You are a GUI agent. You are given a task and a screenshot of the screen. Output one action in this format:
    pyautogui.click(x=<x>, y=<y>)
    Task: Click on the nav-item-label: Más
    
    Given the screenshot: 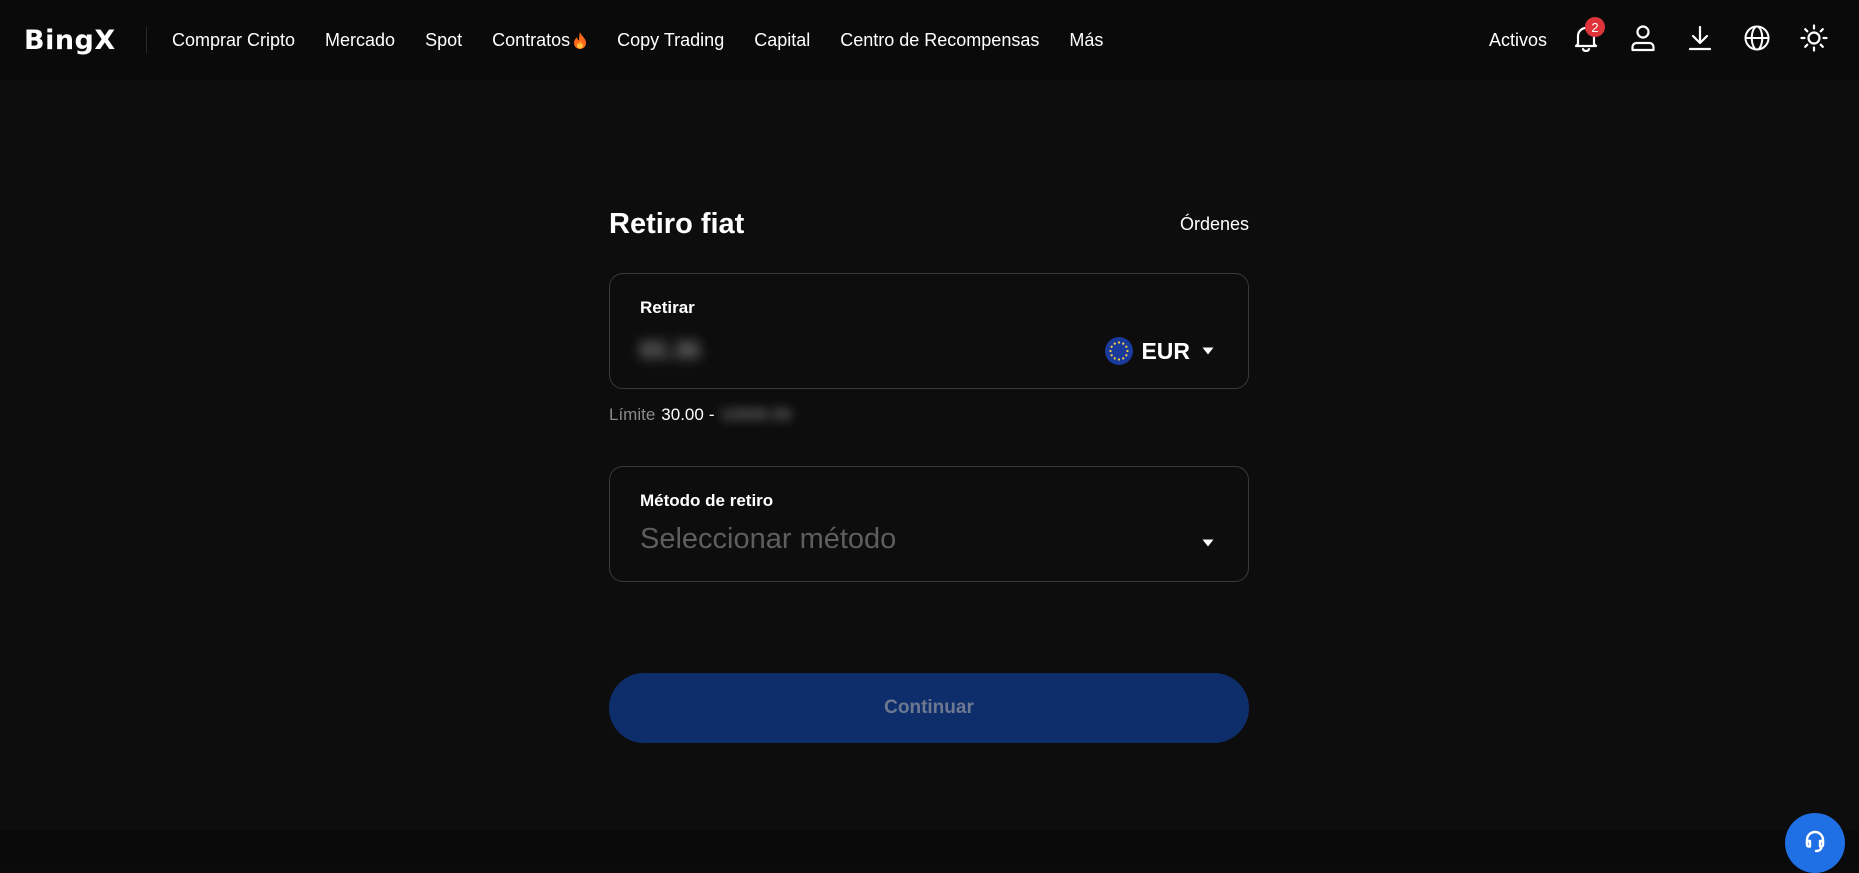 What is the action you would take?
    pyautogui.click(x=1086, y=39)
    